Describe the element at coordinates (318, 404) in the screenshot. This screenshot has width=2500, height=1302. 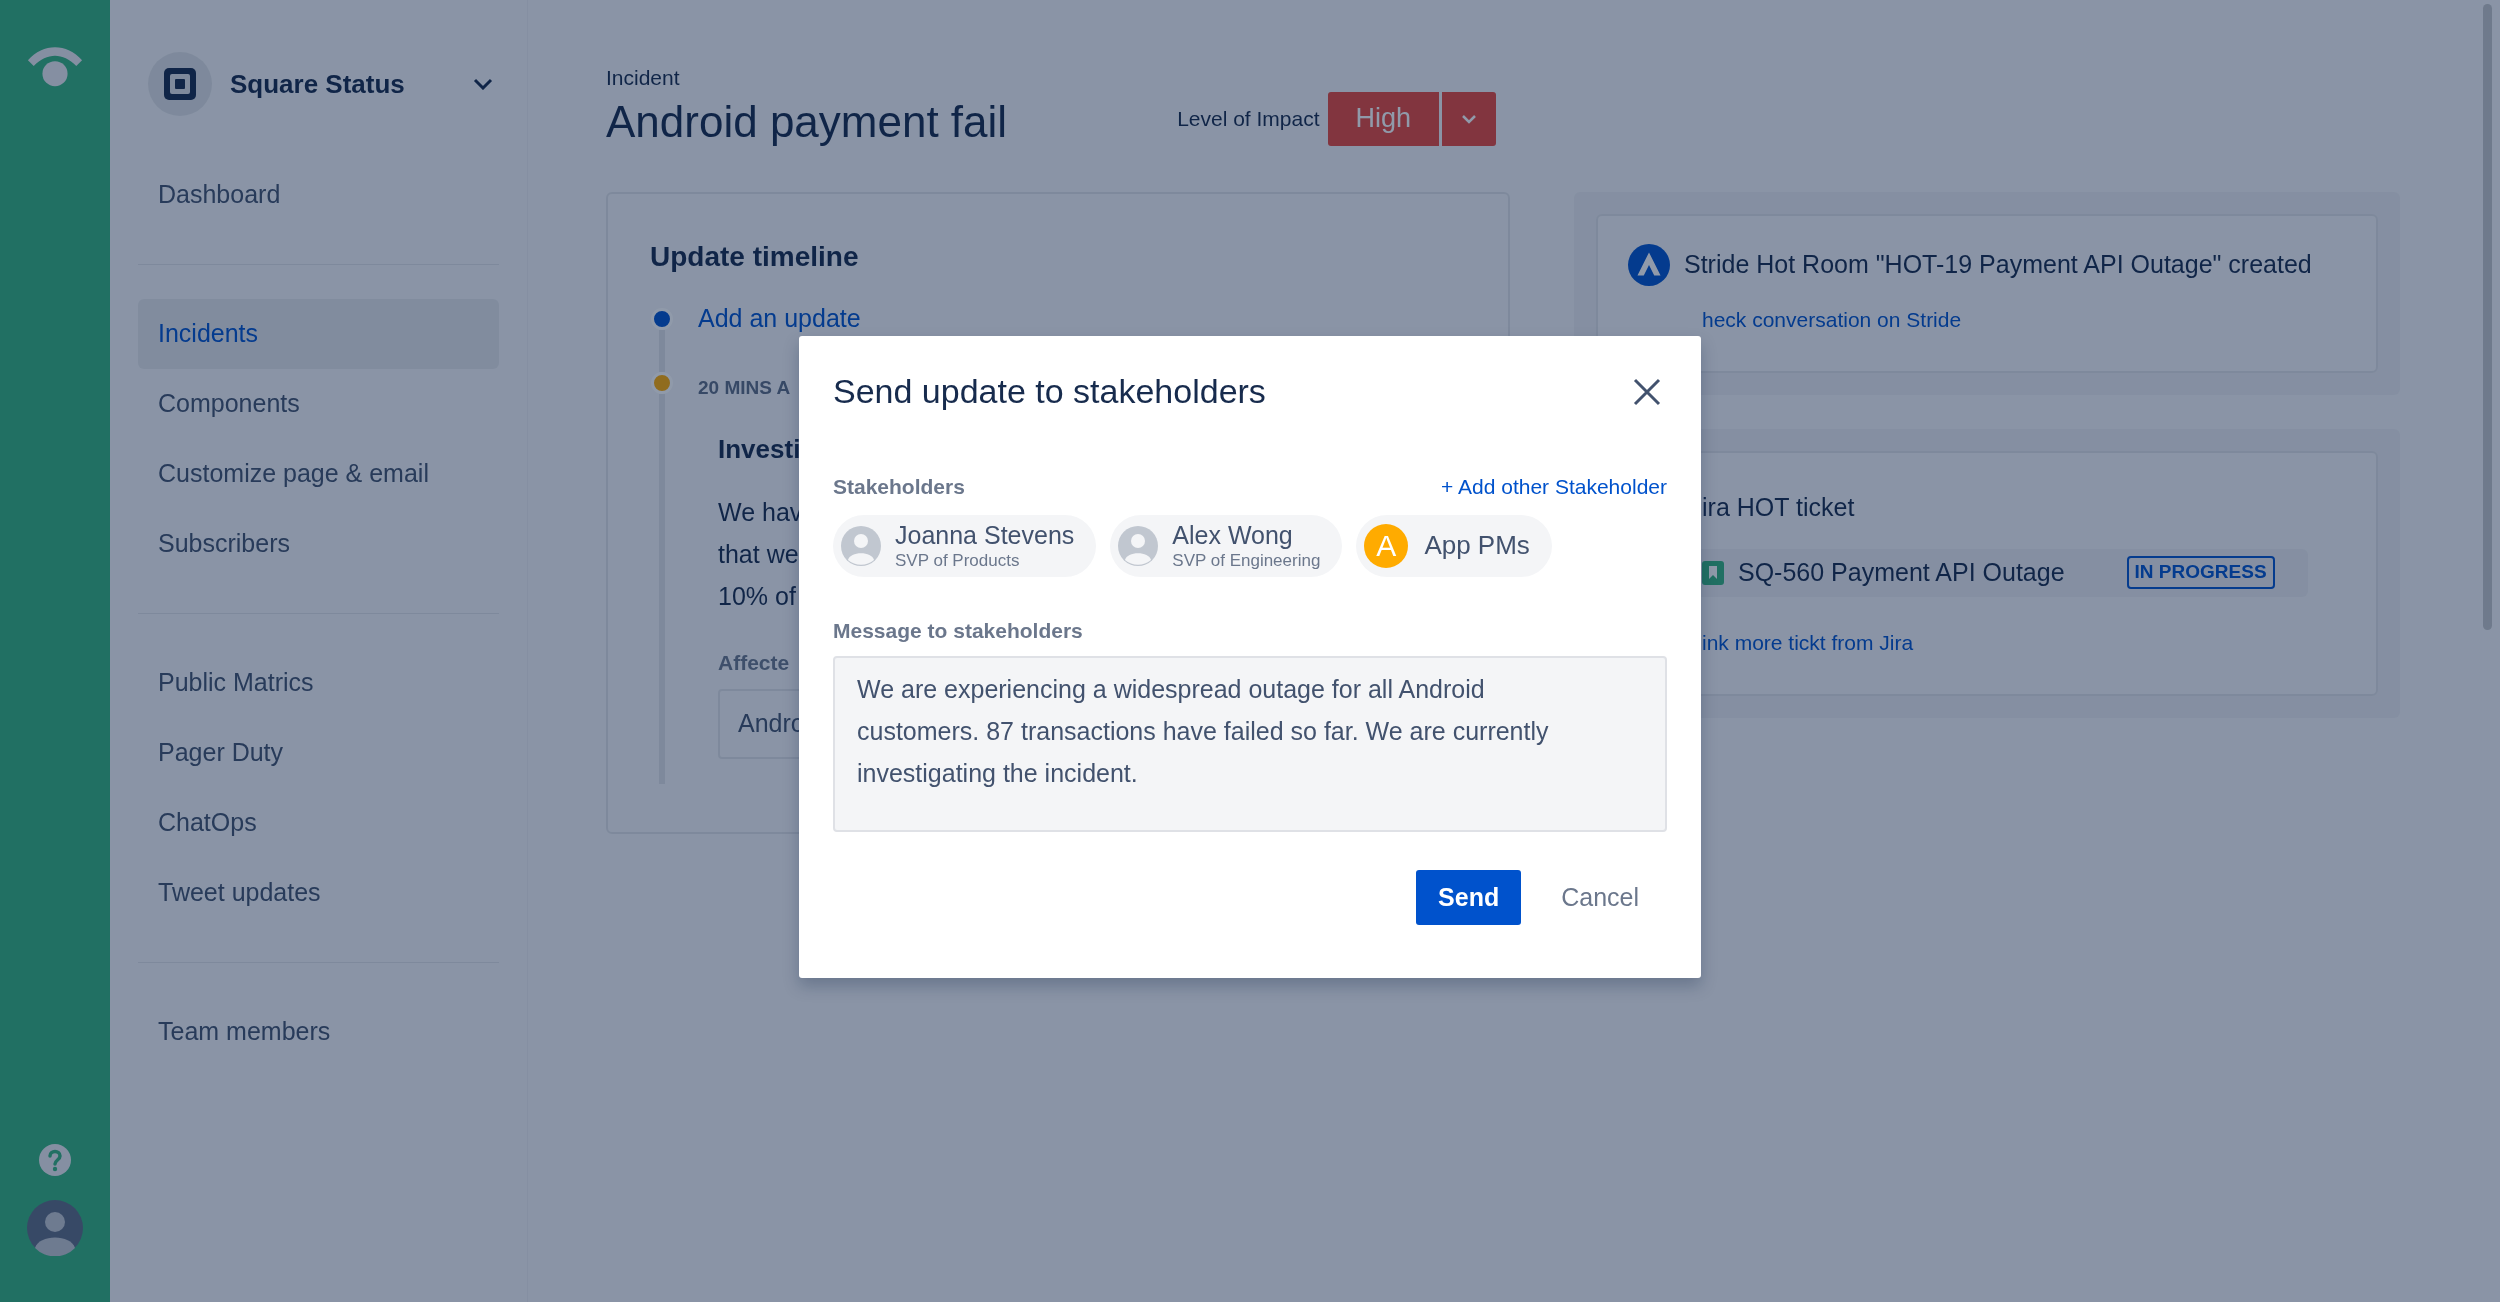
I see `nav-item: Components` at that location.